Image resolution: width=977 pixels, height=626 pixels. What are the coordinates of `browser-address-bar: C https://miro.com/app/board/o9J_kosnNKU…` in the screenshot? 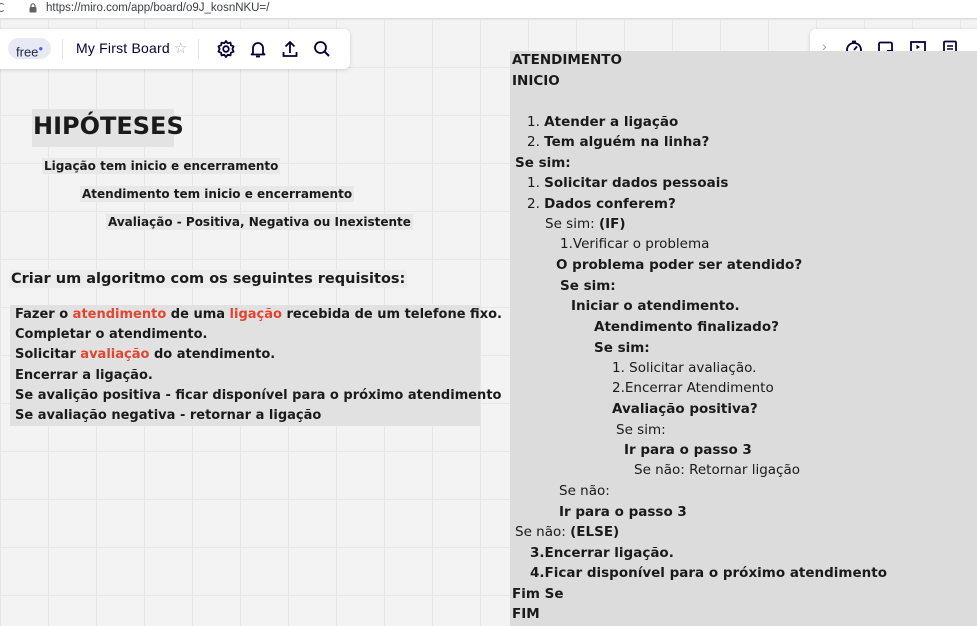 It's located at (488, 9).